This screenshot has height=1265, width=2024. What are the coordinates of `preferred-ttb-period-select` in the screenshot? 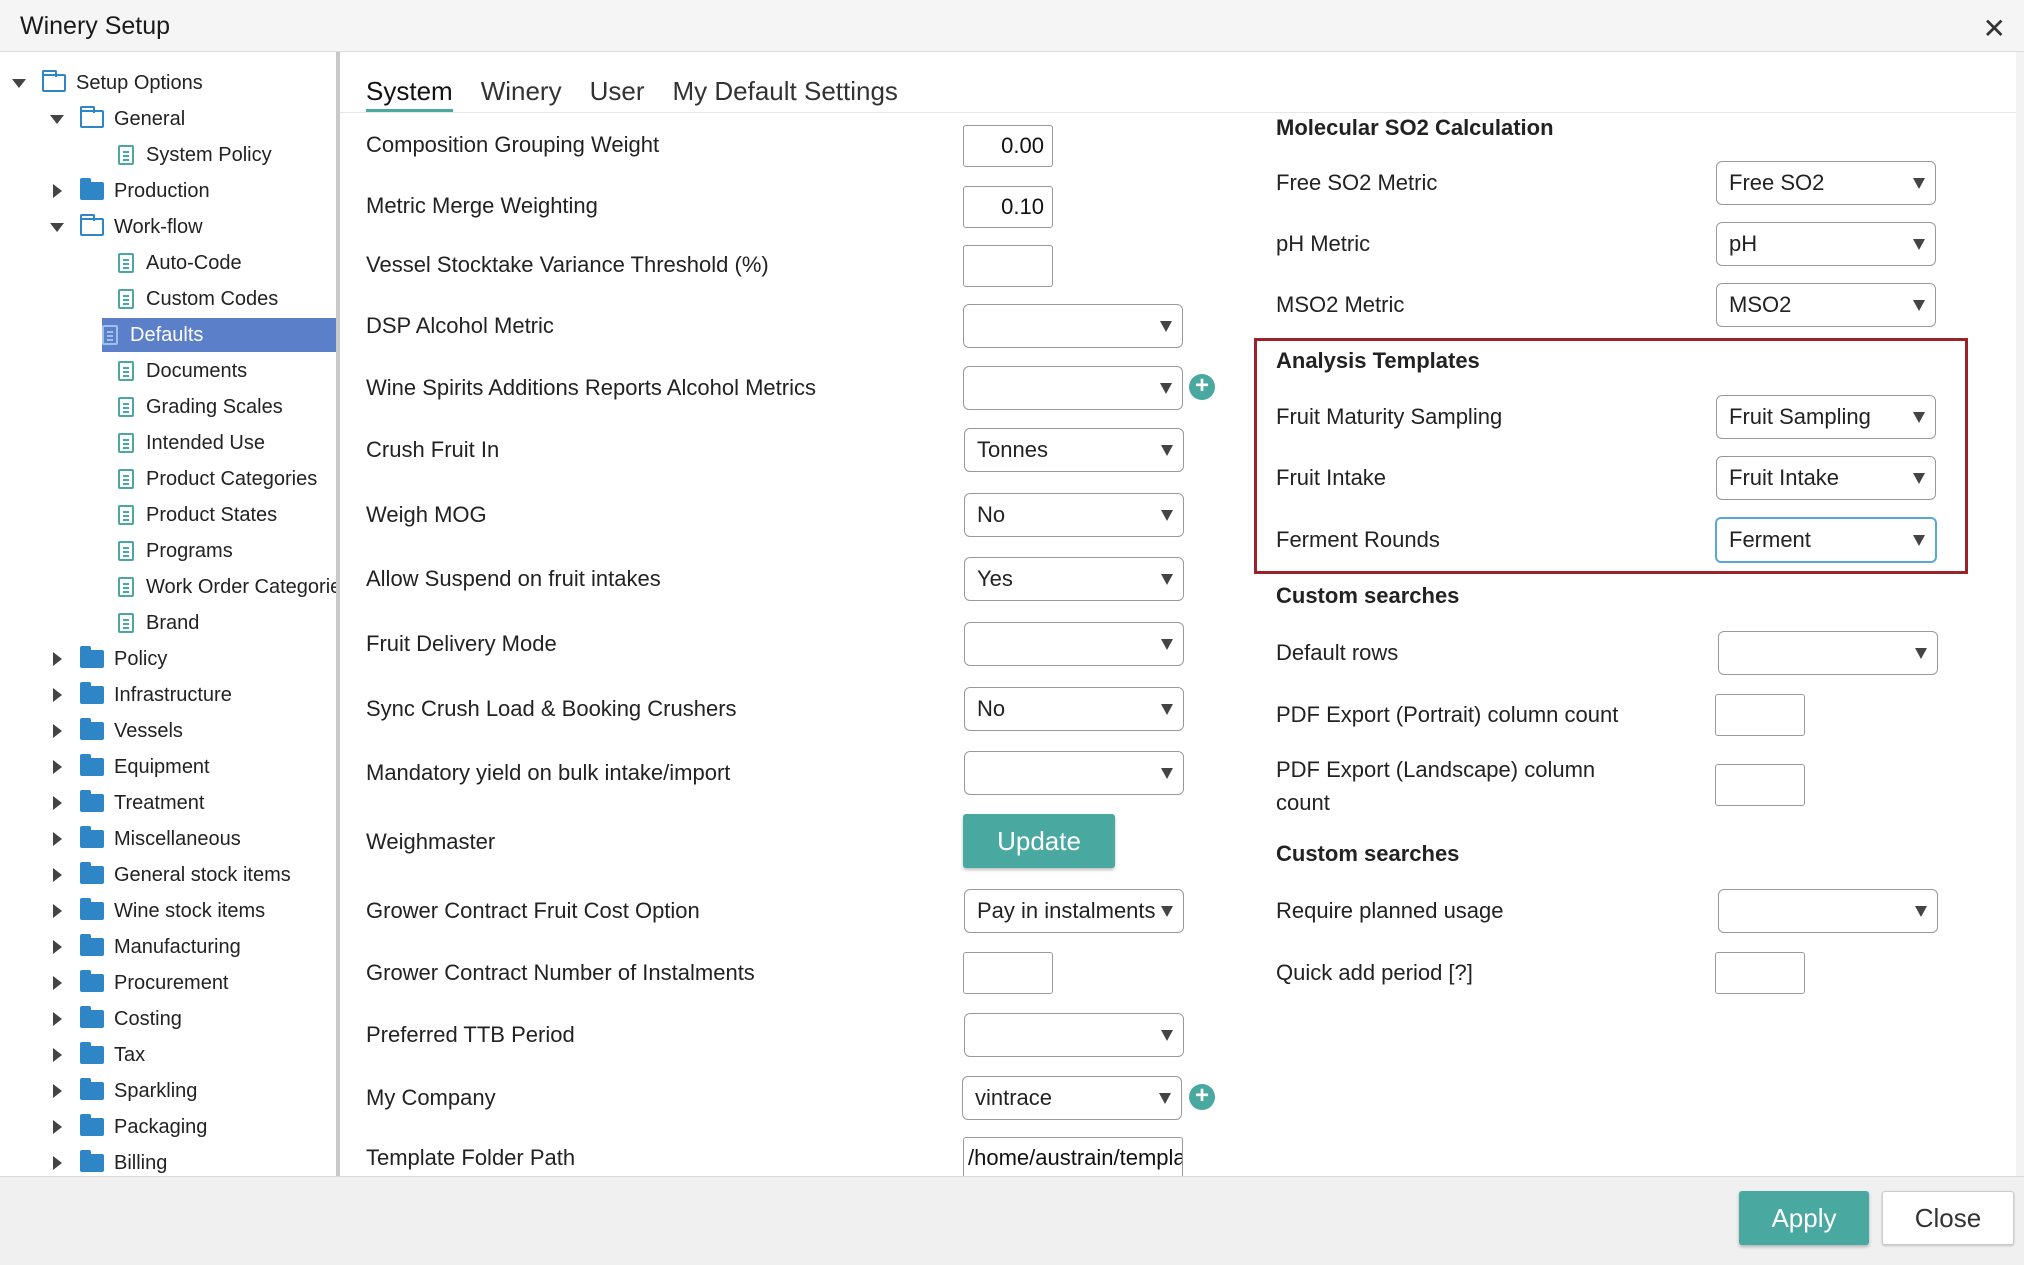 It's located at (1074, 1035).